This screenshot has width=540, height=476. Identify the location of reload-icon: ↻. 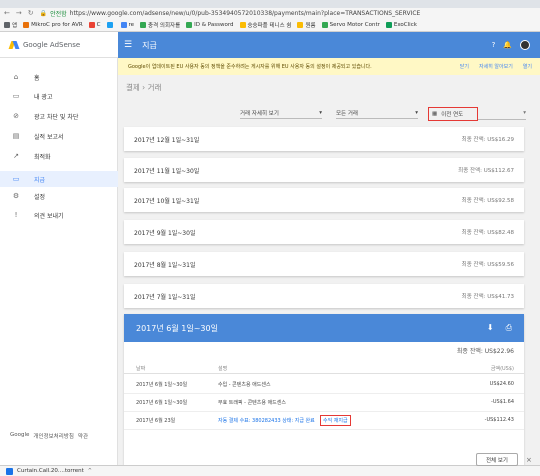
(31, 13).